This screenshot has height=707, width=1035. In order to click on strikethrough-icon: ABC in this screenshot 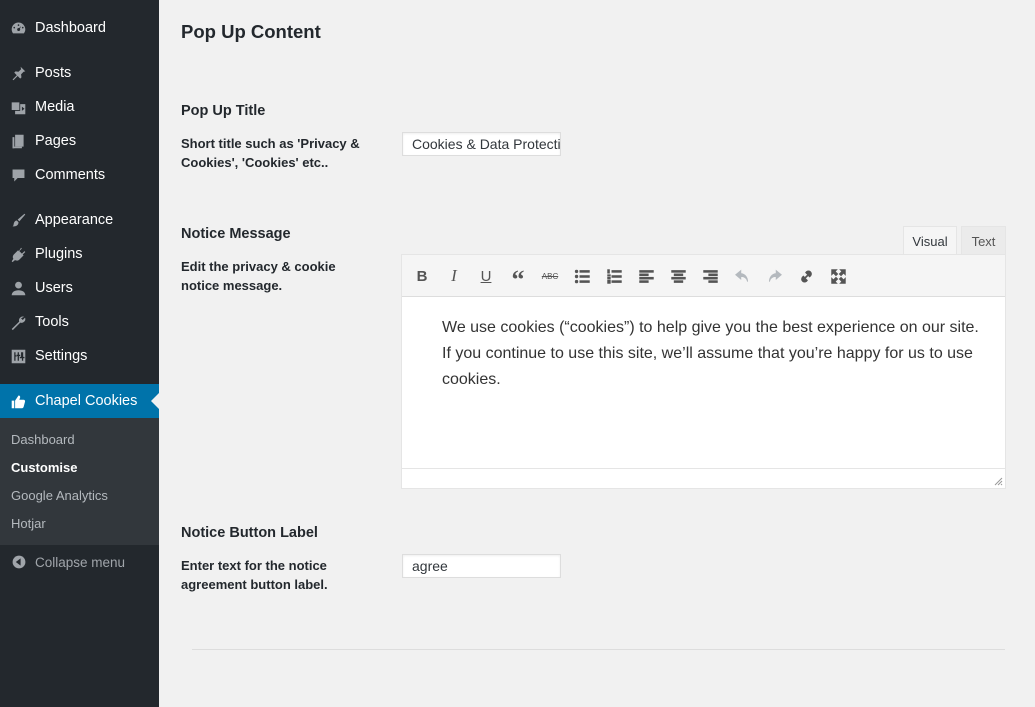, I will do `click(550, 276)`.